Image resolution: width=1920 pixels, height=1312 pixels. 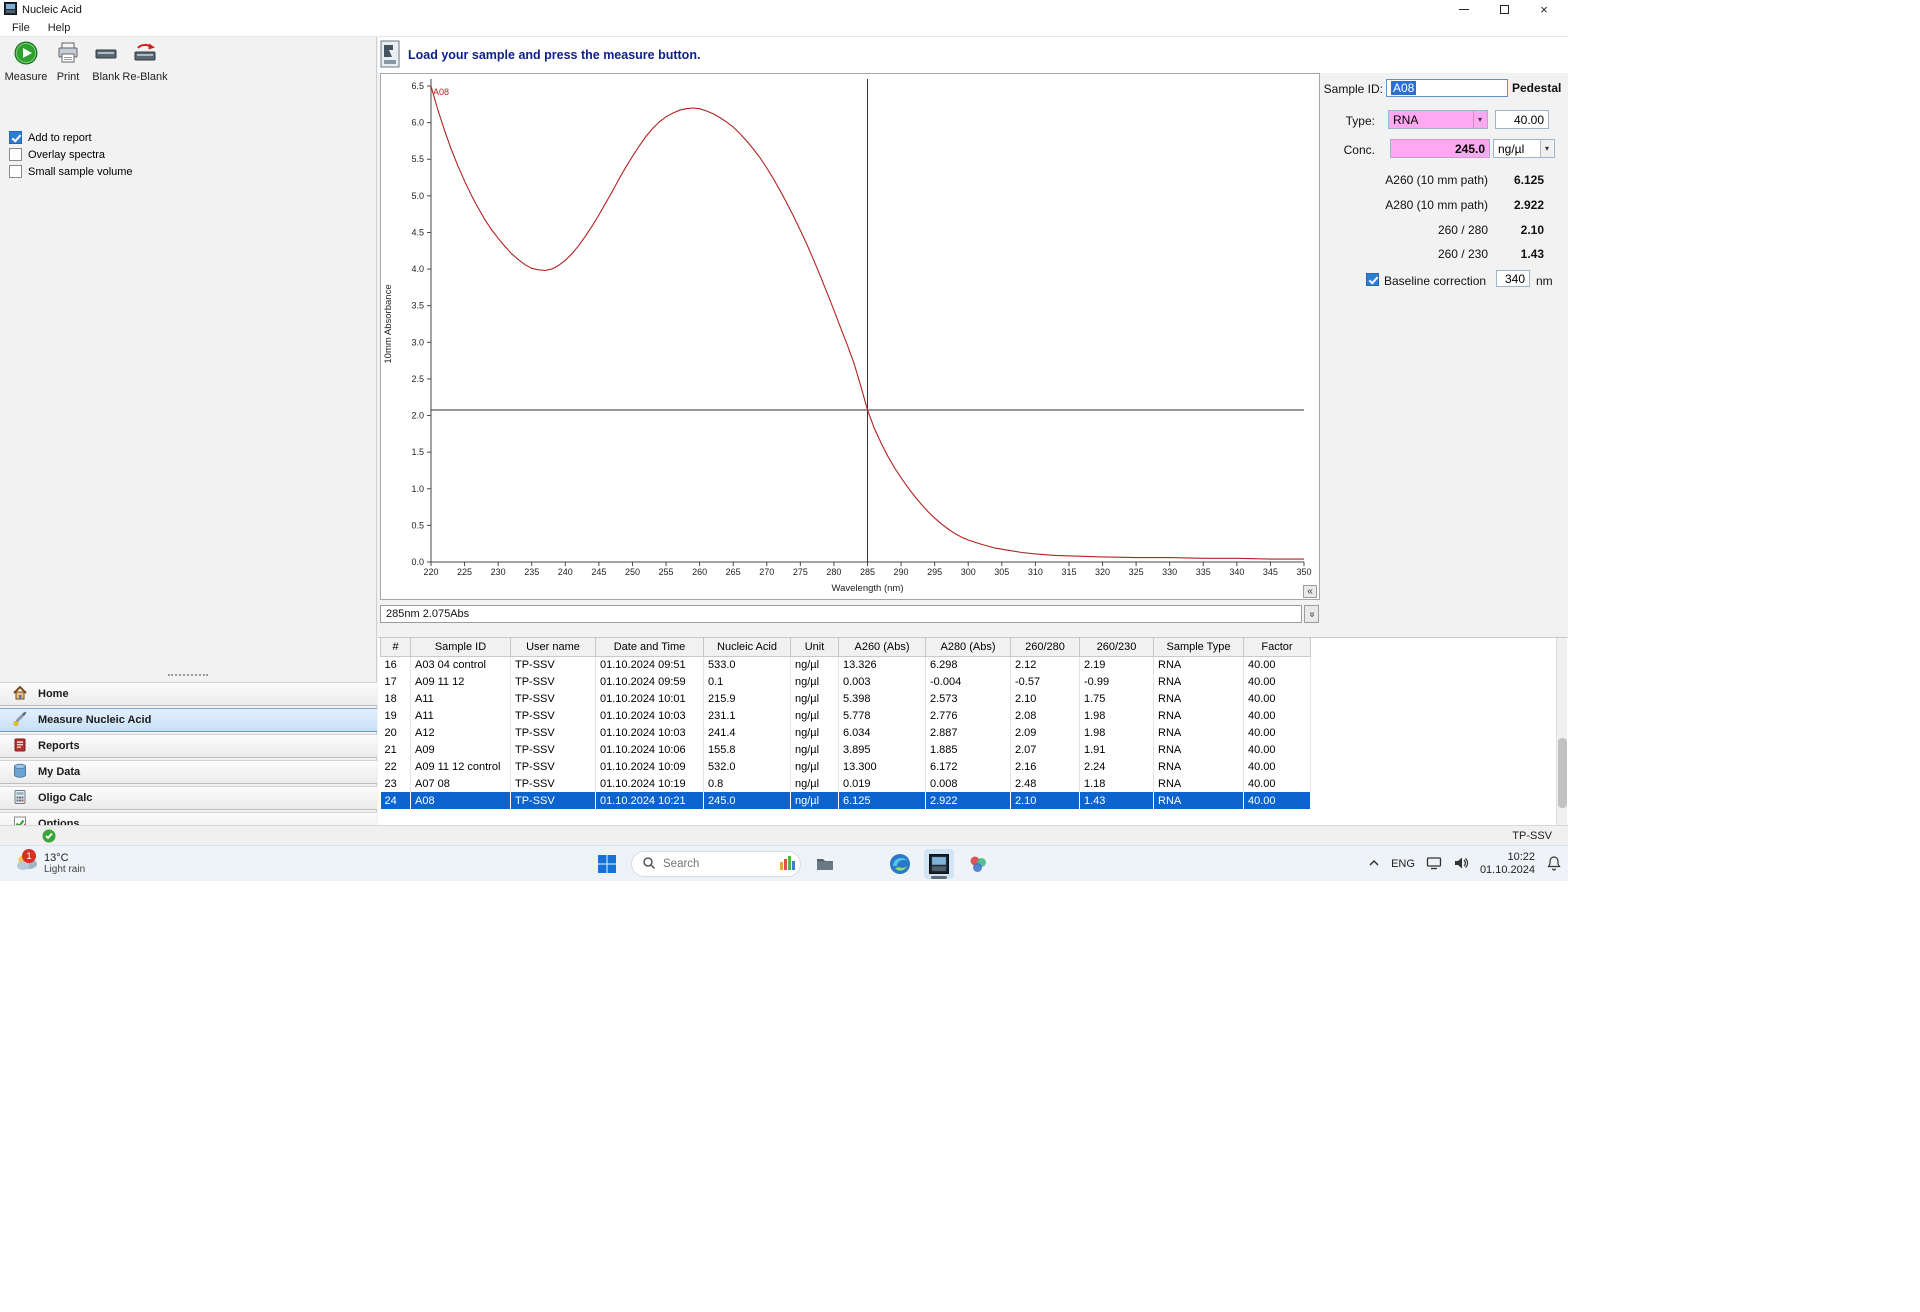 What do you see at coordinates (900, 864) in the screenshot?
I see `edge-browser-button` at bounding box center [900, 864].